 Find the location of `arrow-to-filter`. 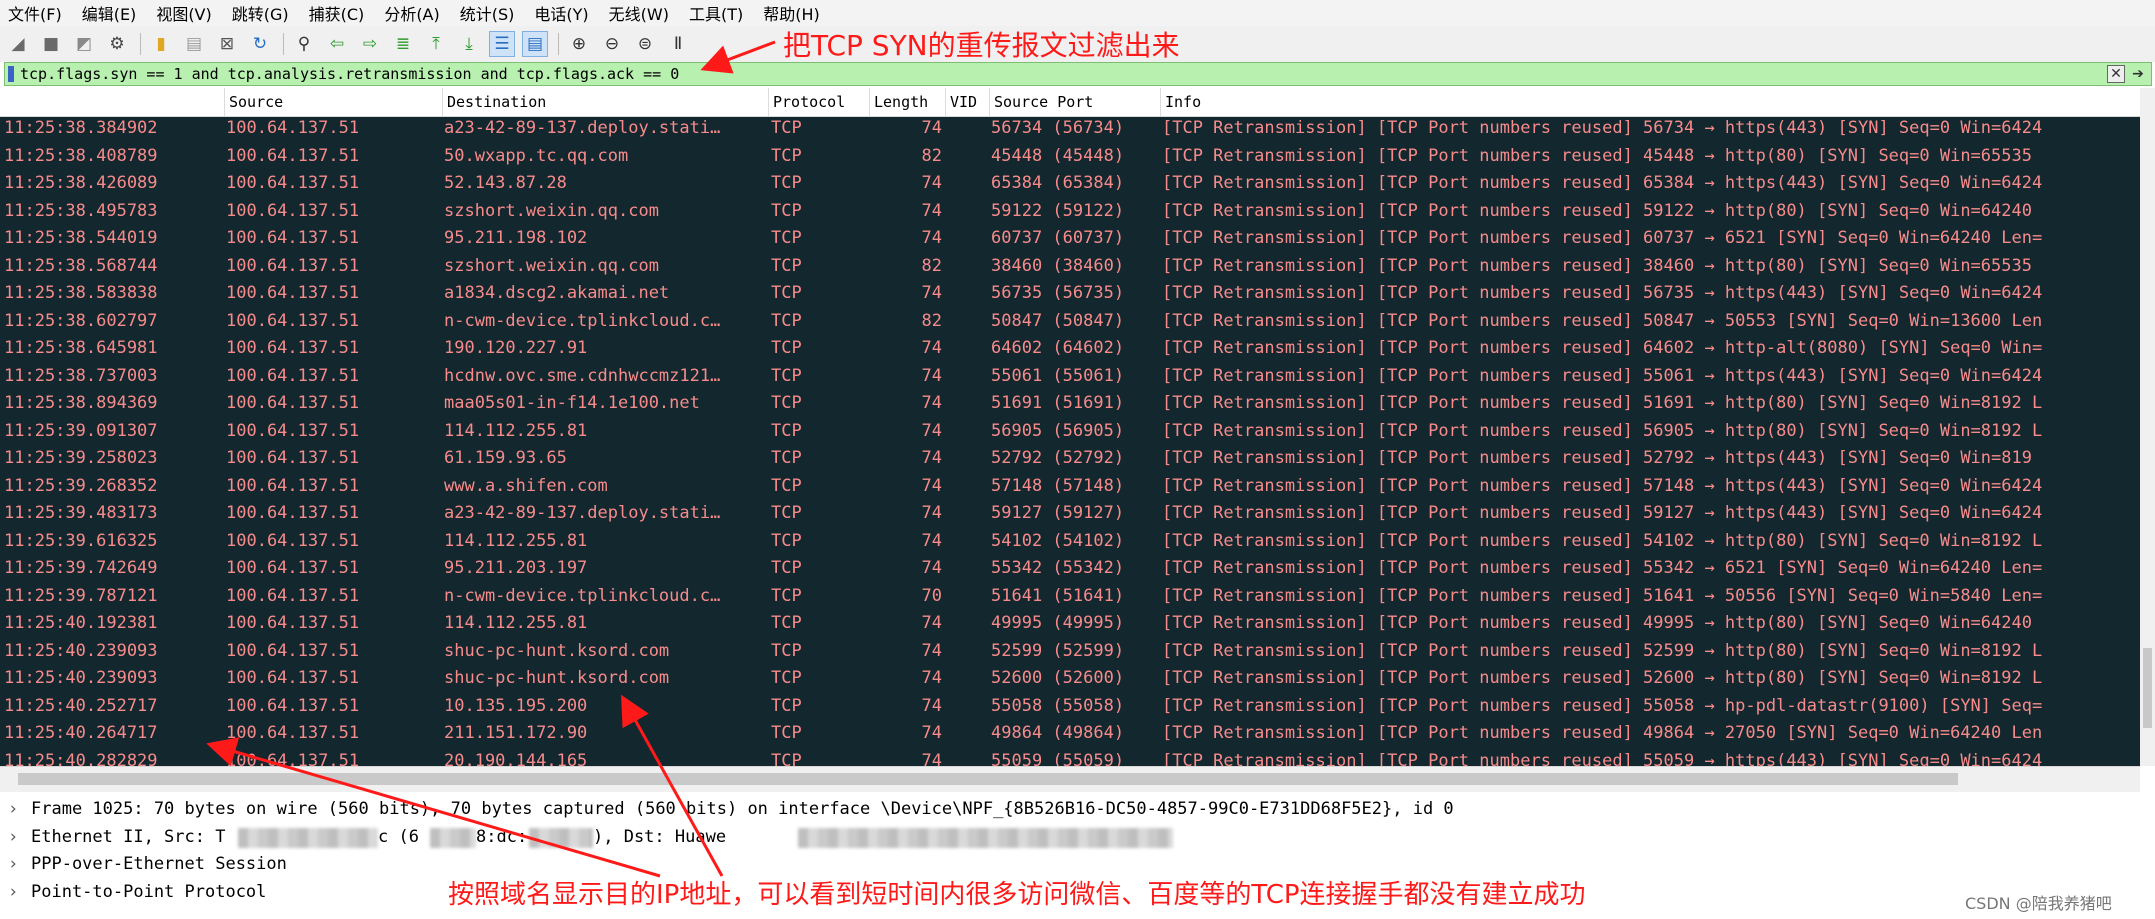

arrow-to-filter is located at coordinates (738, 57).